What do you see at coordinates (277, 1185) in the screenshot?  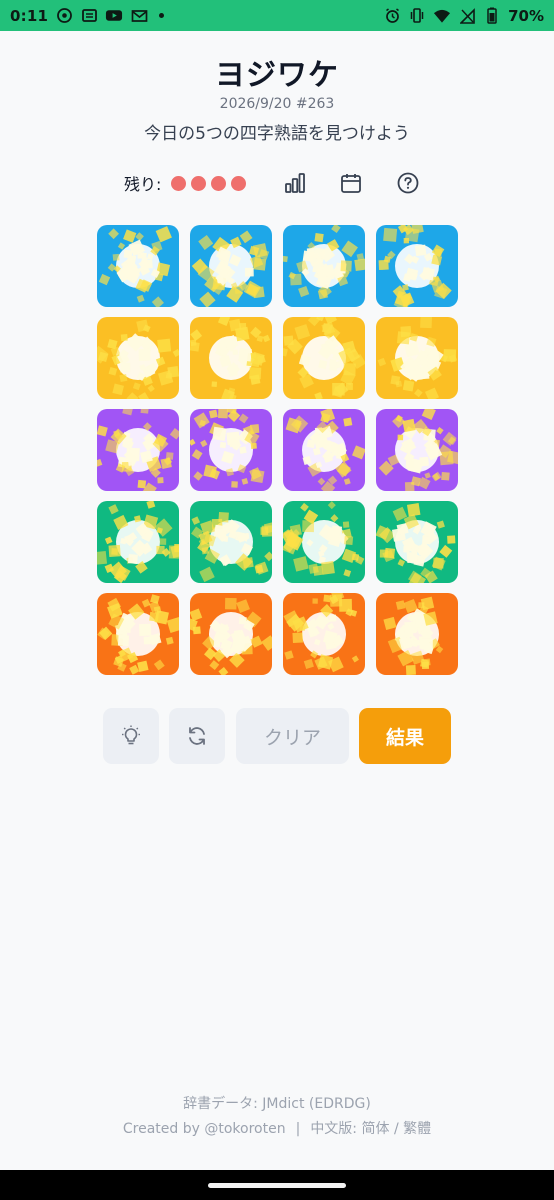 I see `home-gesture-handle` at bounding box center [277, 1185].